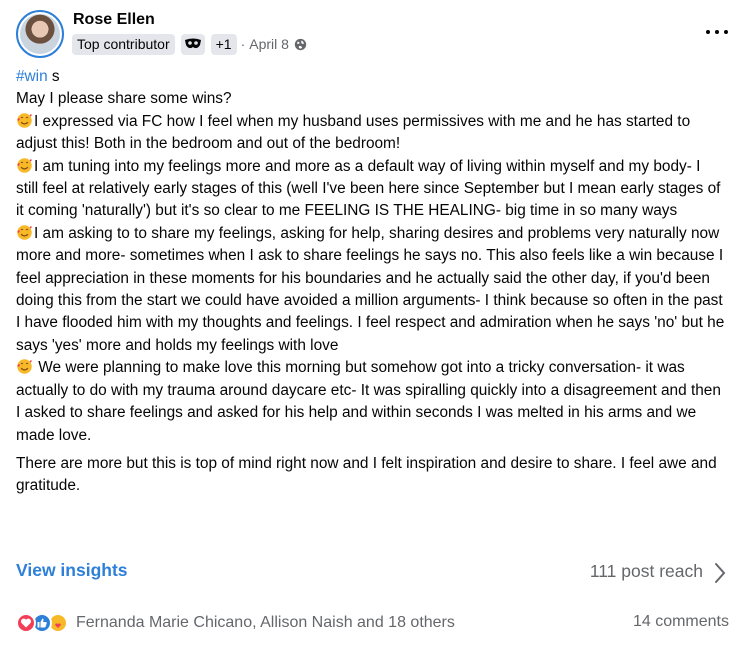 The image size is (751, 645). Describe the element at coordinates (717, 32) in the screenshot. I see `more-options-button` at that location.